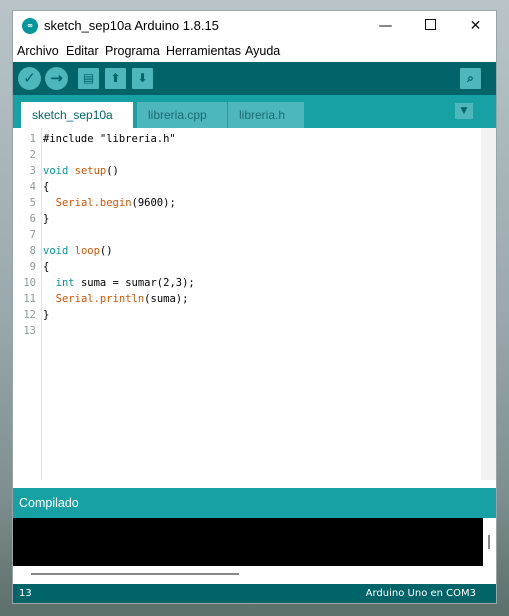 The height and width of the screenshot is (616, 509). Describe the element at coordinates (32, 171) in the screenshot. I see `line-number: 3` at that location.